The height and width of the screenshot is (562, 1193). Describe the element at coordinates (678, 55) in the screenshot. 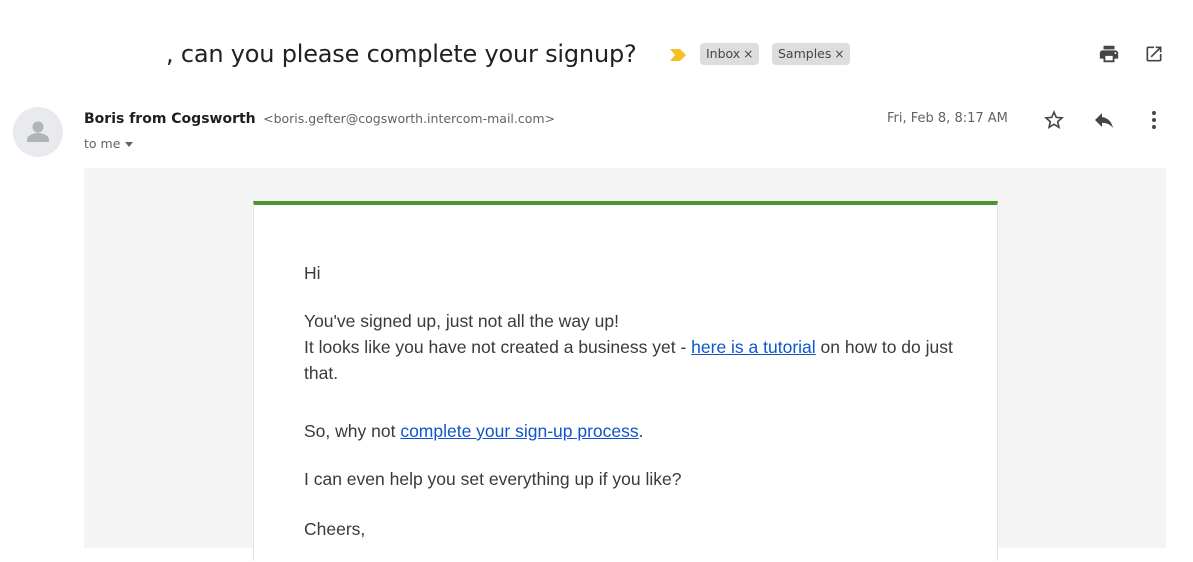

I see `importance-marker-icon` at that location.